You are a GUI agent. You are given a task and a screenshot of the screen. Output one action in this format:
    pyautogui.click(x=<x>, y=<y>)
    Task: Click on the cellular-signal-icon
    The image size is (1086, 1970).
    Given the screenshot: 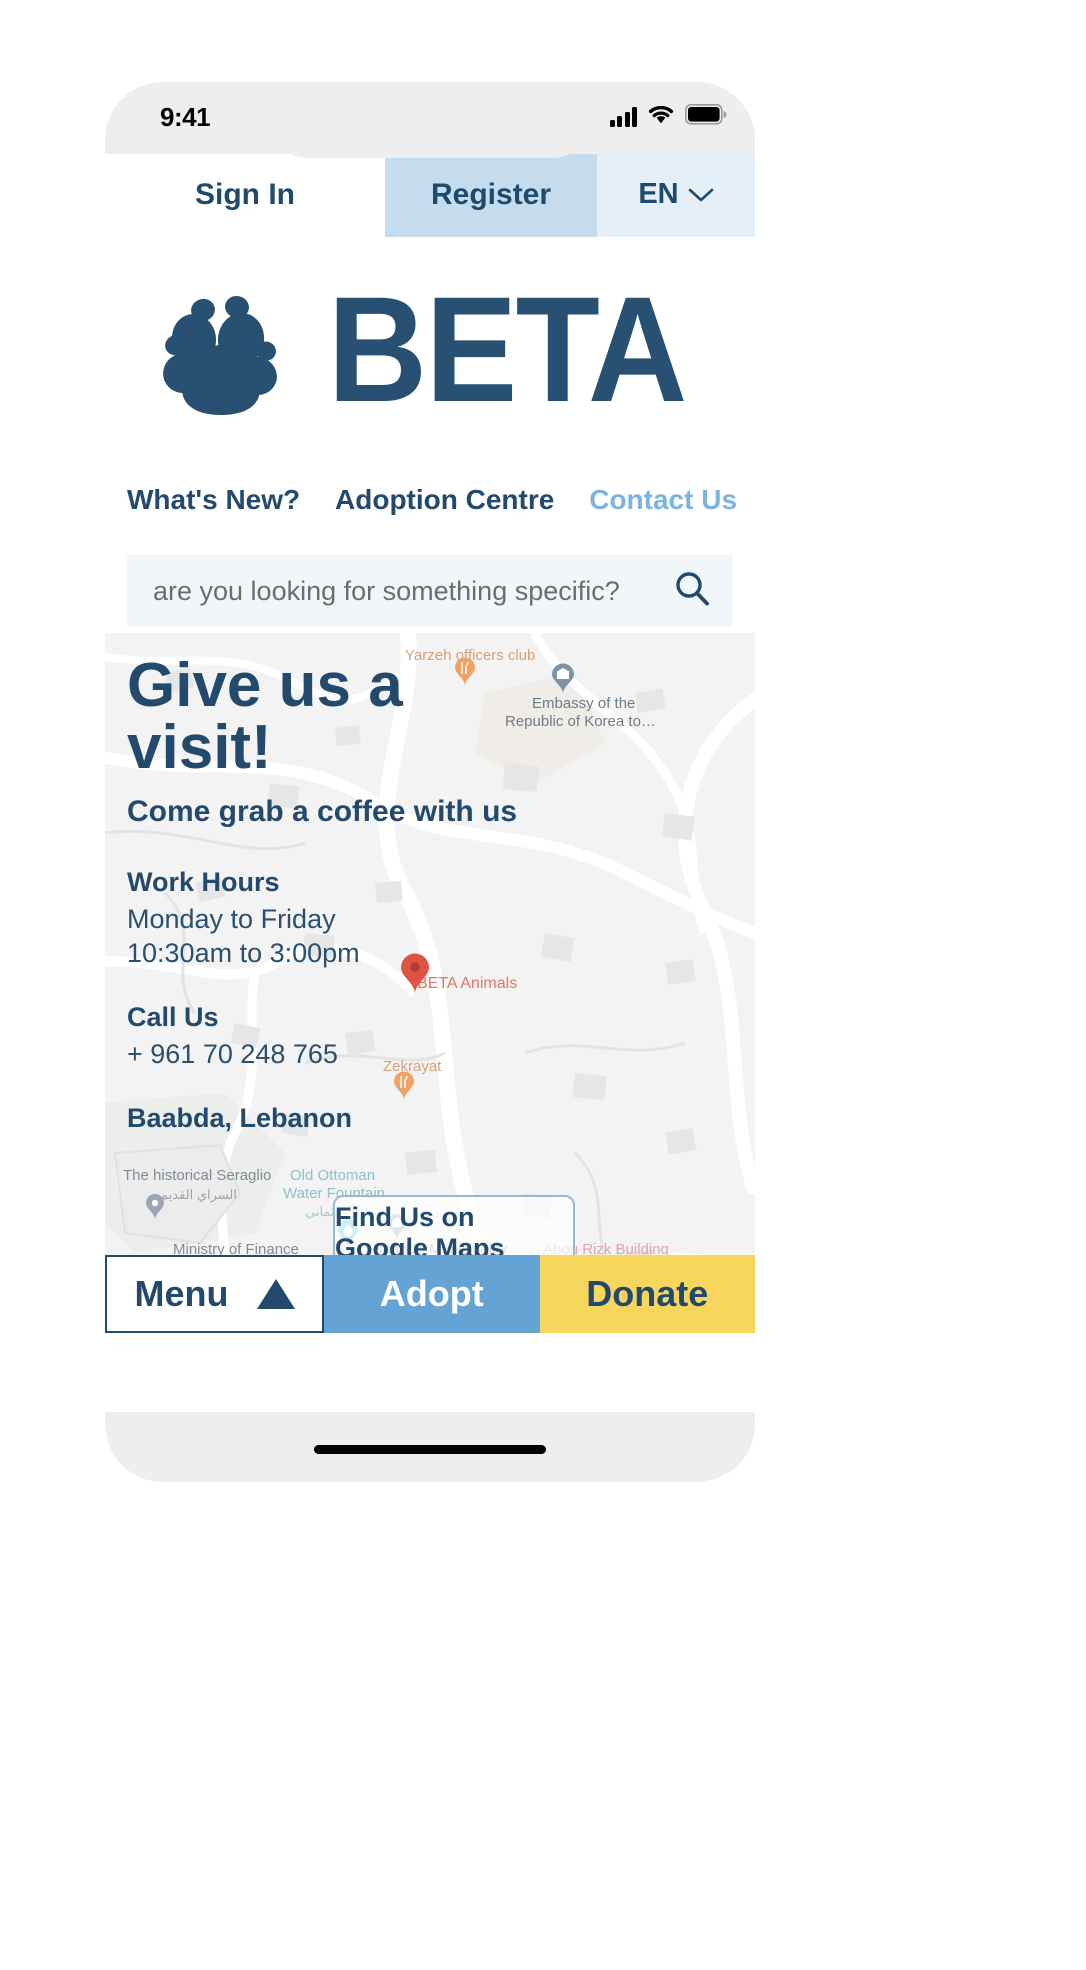 What is the action you would take?
    pyautogui.click(x=623, y=117)
    